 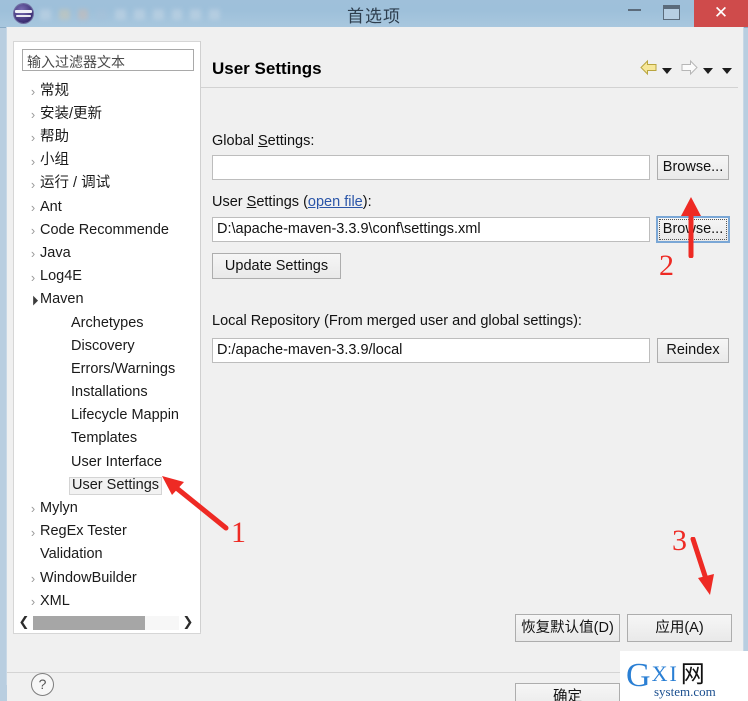 What do you see at coordinates (83, 531) in the screenshot?
I see `sidebar-item-label: RegEx Tester` at bounding box center [83, 531].